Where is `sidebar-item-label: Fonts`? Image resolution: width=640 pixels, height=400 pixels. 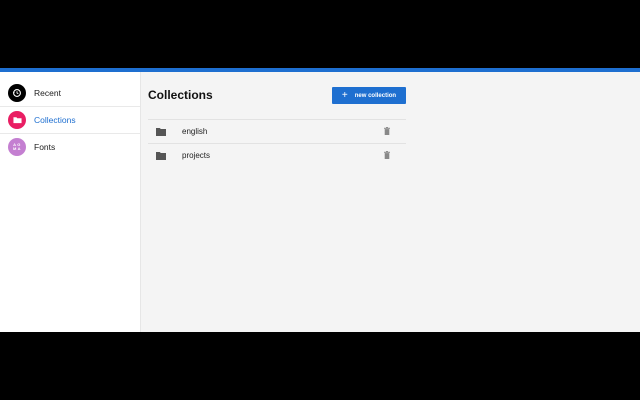 sidebar-item-label: Fonts is located at coordinates (45, 147).